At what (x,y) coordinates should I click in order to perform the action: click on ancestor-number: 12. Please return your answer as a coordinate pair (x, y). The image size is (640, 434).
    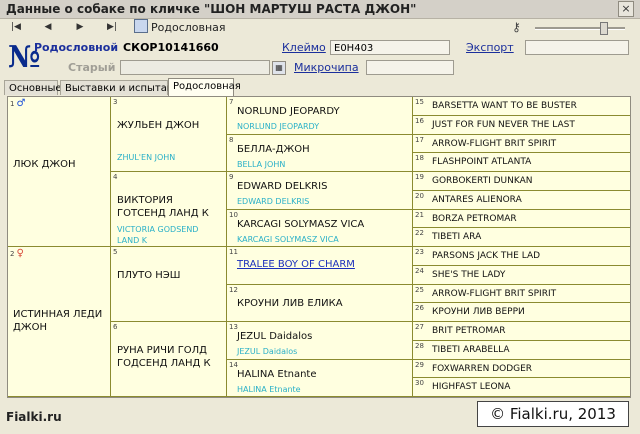
    Looking at the image, I should click on (233, 290).